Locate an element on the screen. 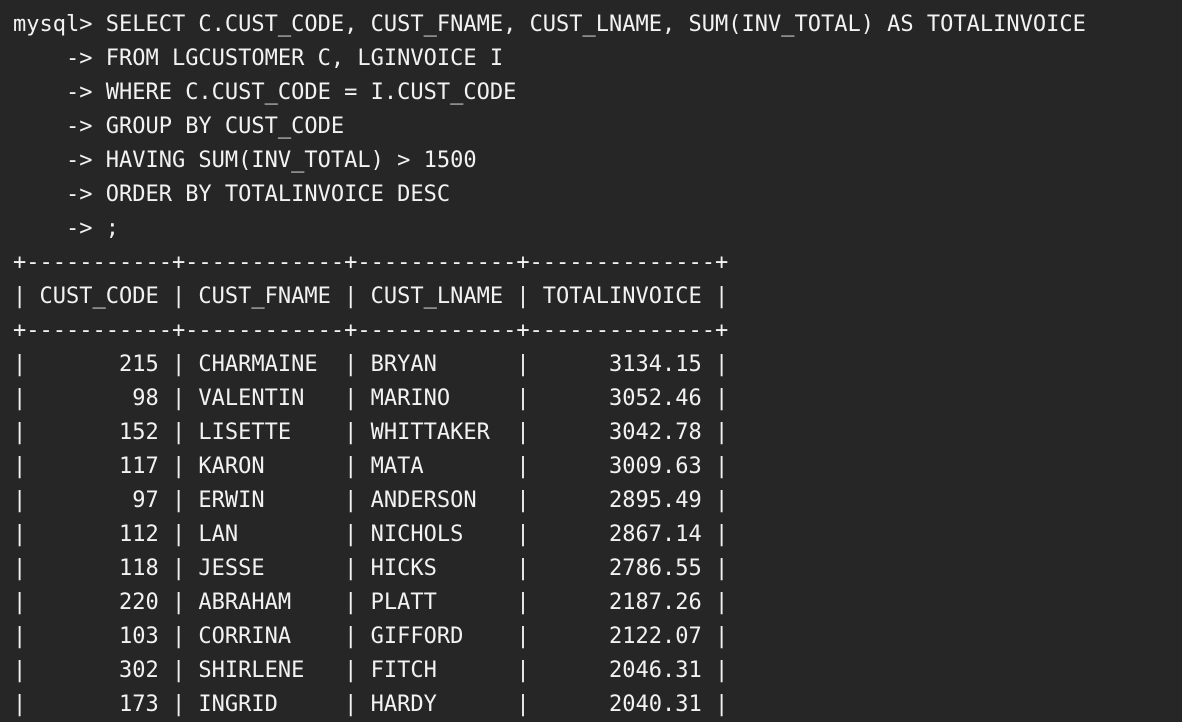 Image resolution: width=1182 pixels, height=722 pixels. table-row: | 112 | LAN | NICHOLS | 2867.14 | is located at coordinates (371, 534).